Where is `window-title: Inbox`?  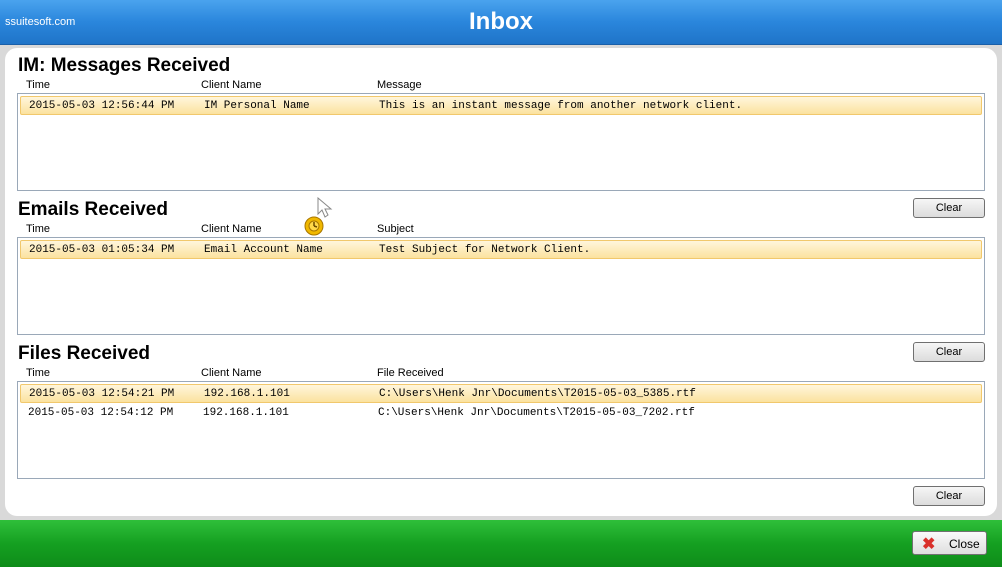
window-title: Inbox is located at coordinates (501, 21).